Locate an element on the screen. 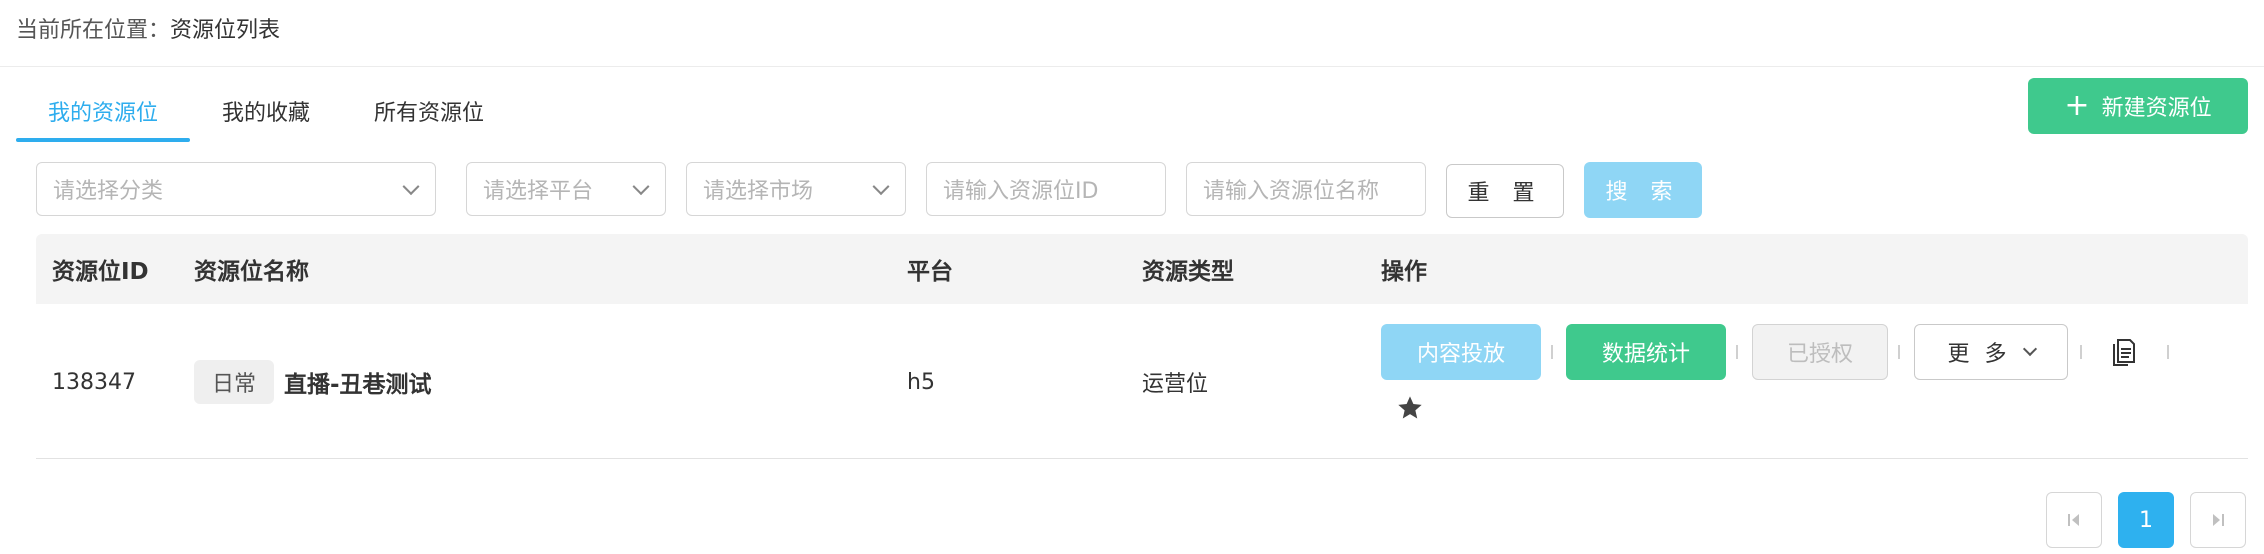  more-dropdown-button: 更 多 is located at coordinates (1991, 352).